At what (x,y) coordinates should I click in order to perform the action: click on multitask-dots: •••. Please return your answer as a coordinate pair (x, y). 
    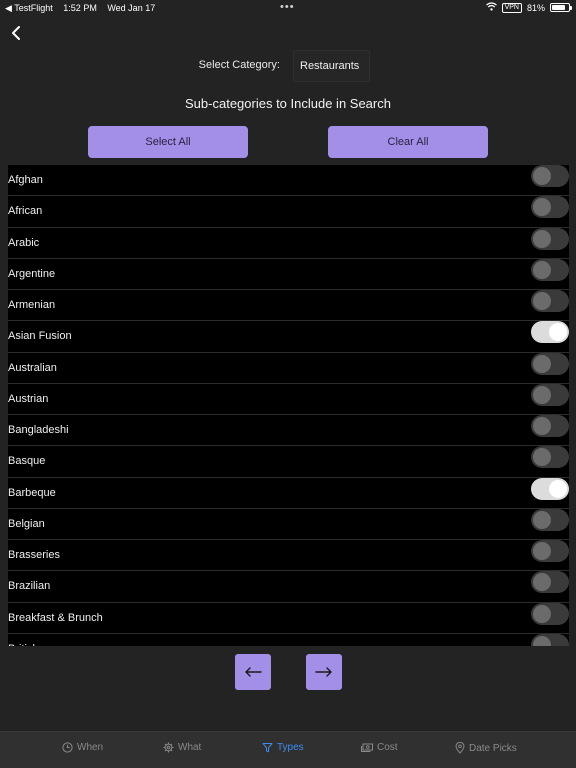
    Looking at the image, I should click on (287, 7).